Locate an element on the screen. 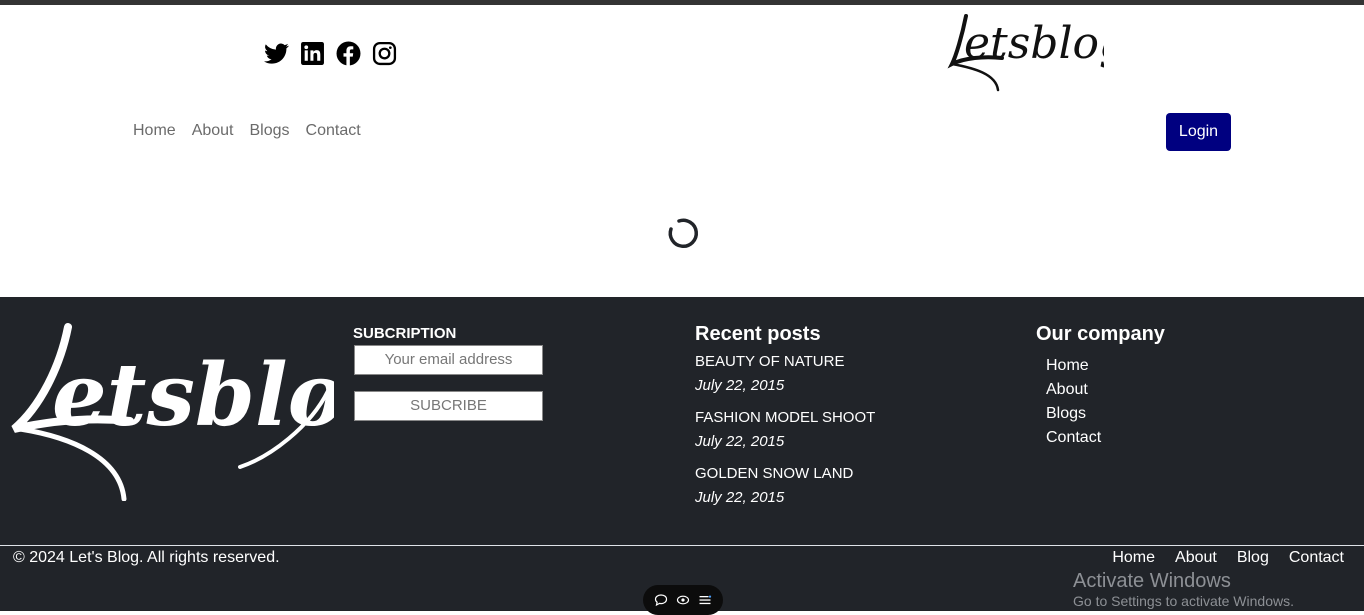  site-logo: etsblog is located at coordinates (1035, 50).